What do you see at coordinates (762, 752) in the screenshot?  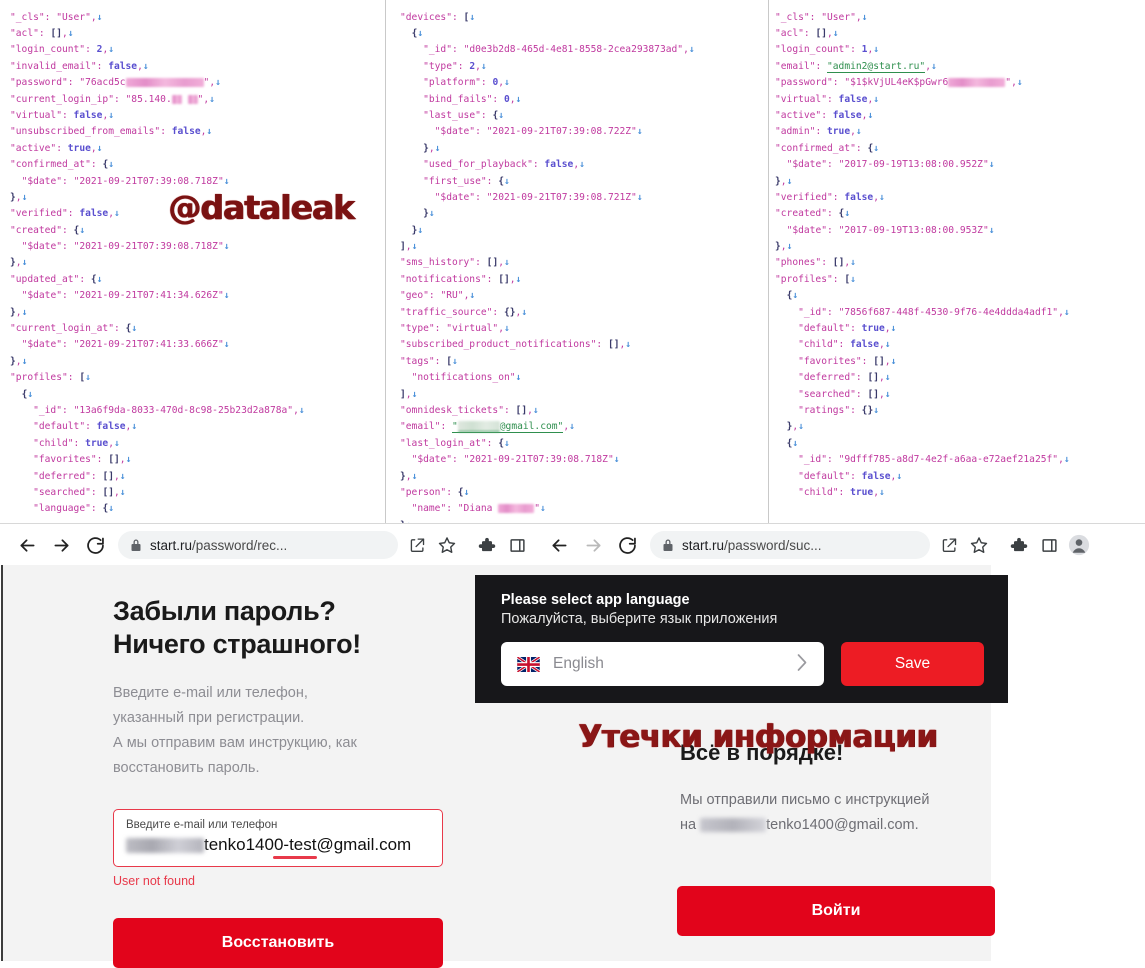 I see `success-title: Всё в порядке!` at bounding box center [762, 752].